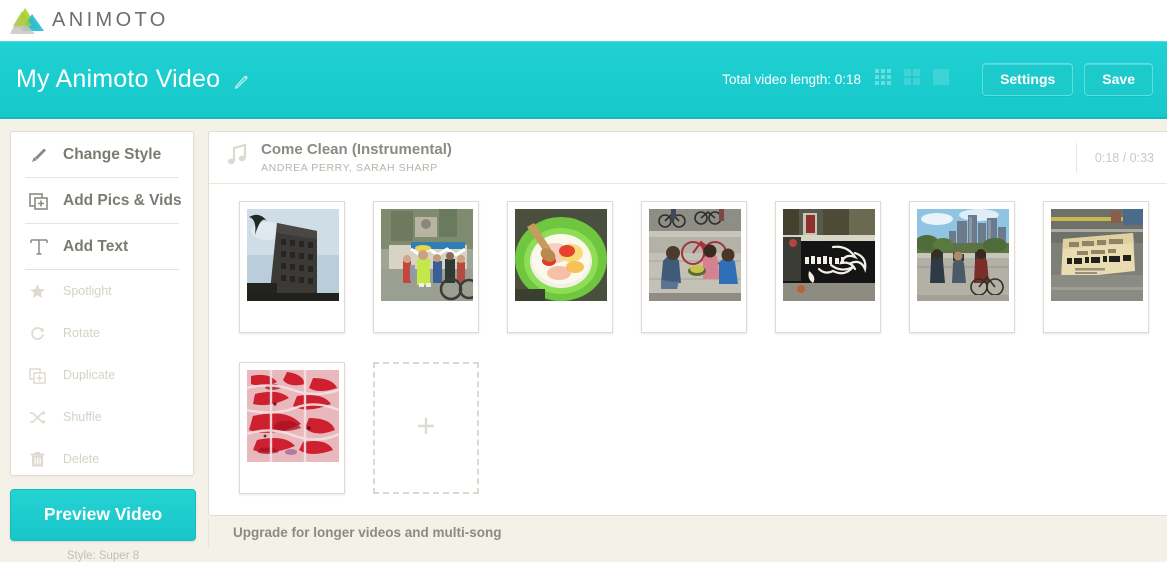 The height and width of the screenshot is (562, 1167). Describe the element at coordinates (102, 459) in the screenshot. I see `sidebar-item-delete: Delete` at that location.